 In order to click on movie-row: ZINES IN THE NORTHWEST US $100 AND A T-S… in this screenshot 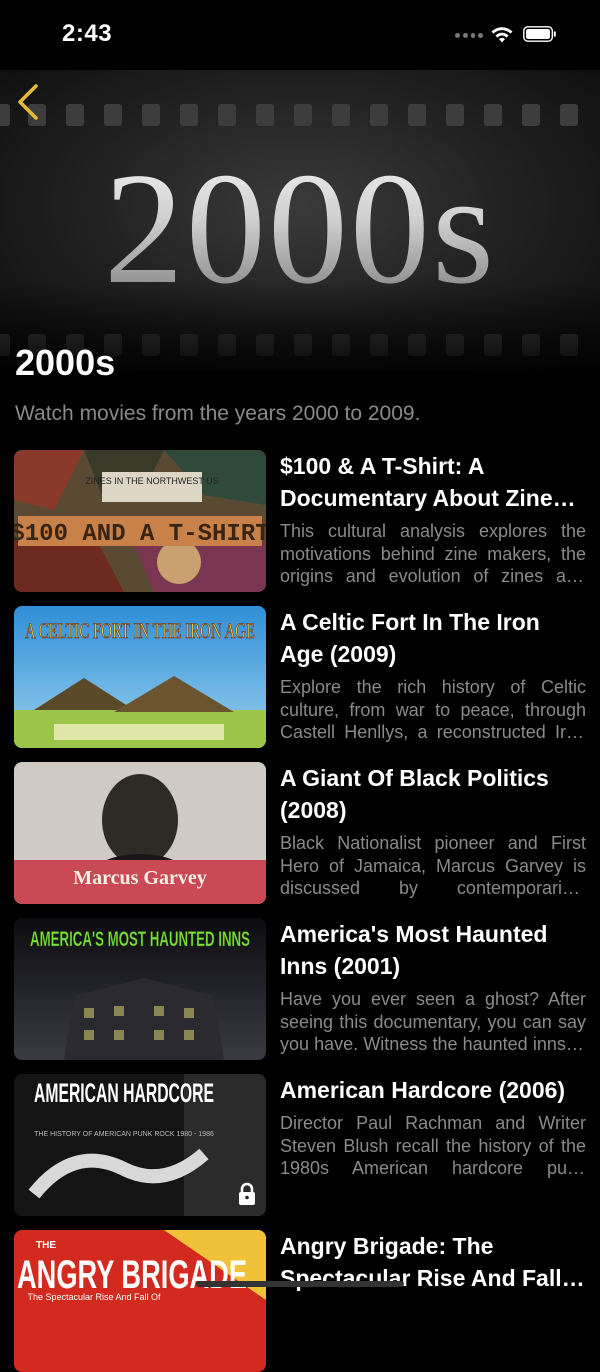, I will do `click(301, 521)`.